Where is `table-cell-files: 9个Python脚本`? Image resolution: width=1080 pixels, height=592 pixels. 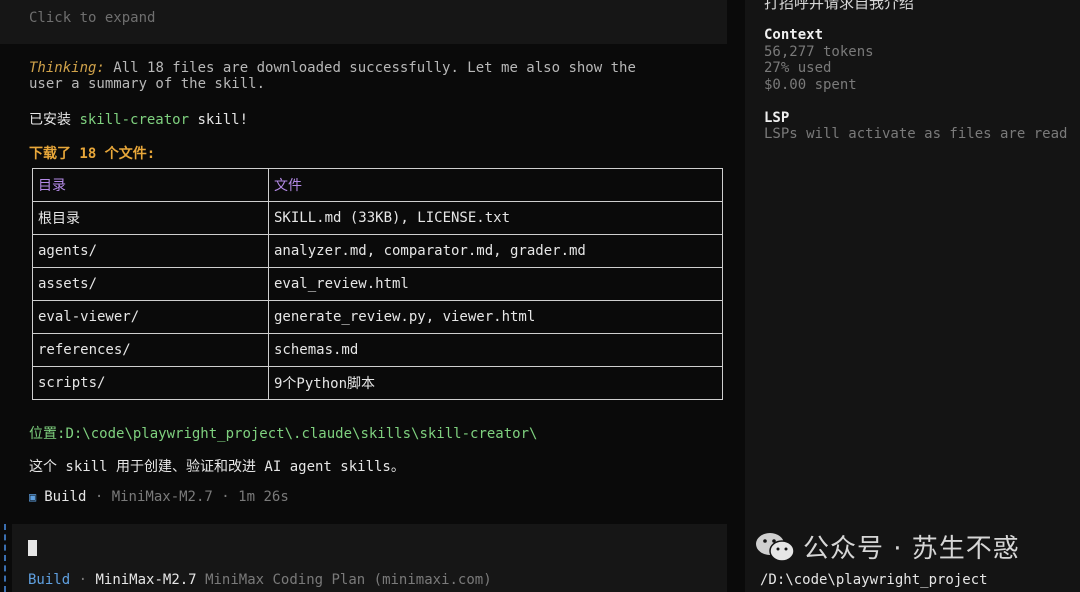 table-cell-files: 9个Python脚本 is located at coordinates (495, 383).